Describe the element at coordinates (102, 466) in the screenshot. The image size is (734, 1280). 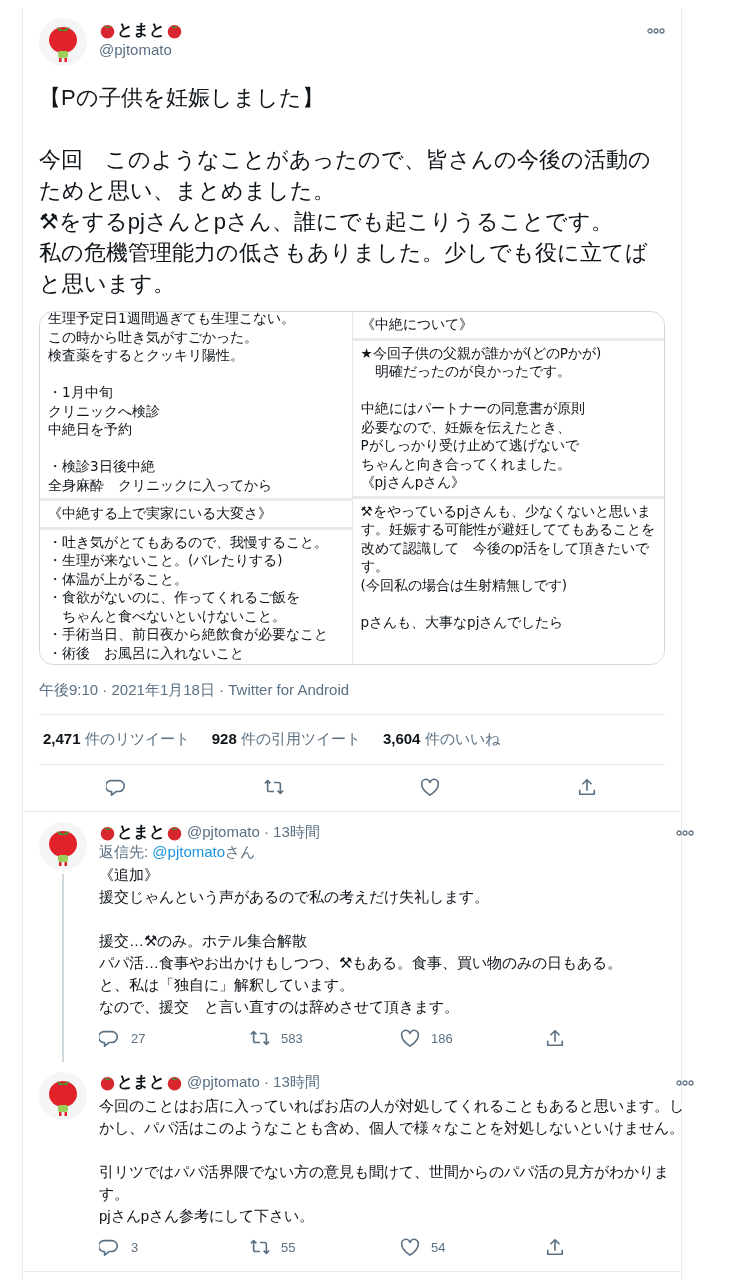
I see `note-text: ・検診3日後中絶` at that location.